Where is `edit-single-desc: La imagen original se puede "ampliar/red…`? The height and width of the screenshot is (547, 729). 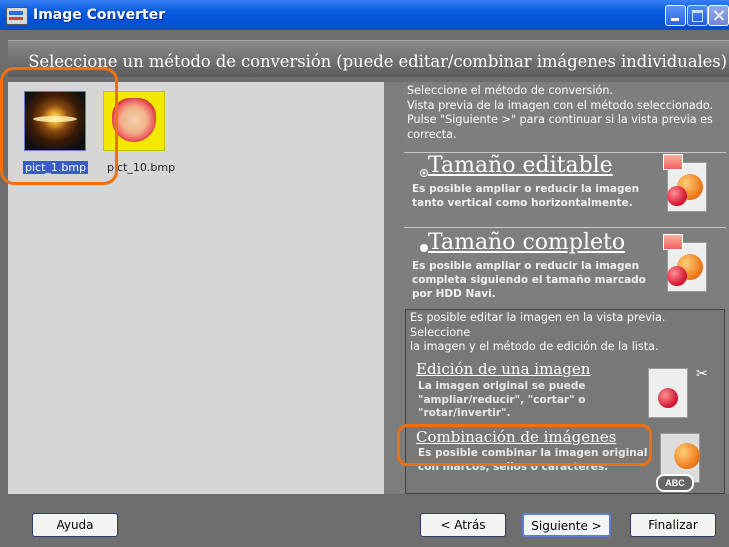
edit-single-desc: La imagen original se puede "ampliar/red… is located at coordinates (502, 400).